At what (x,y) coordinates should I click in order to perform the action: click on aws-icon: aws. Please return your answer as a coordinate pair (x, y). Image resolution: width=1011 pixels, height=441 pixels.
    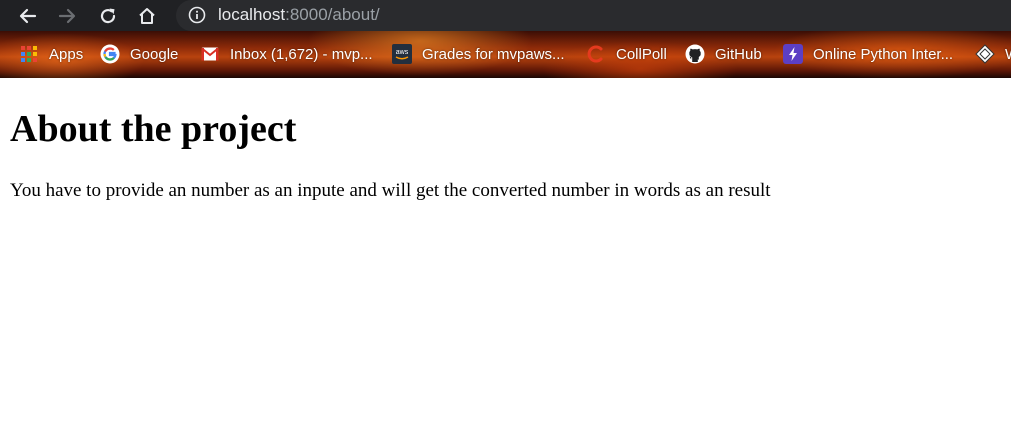
    Looking at the image, I should click on (402, 54).